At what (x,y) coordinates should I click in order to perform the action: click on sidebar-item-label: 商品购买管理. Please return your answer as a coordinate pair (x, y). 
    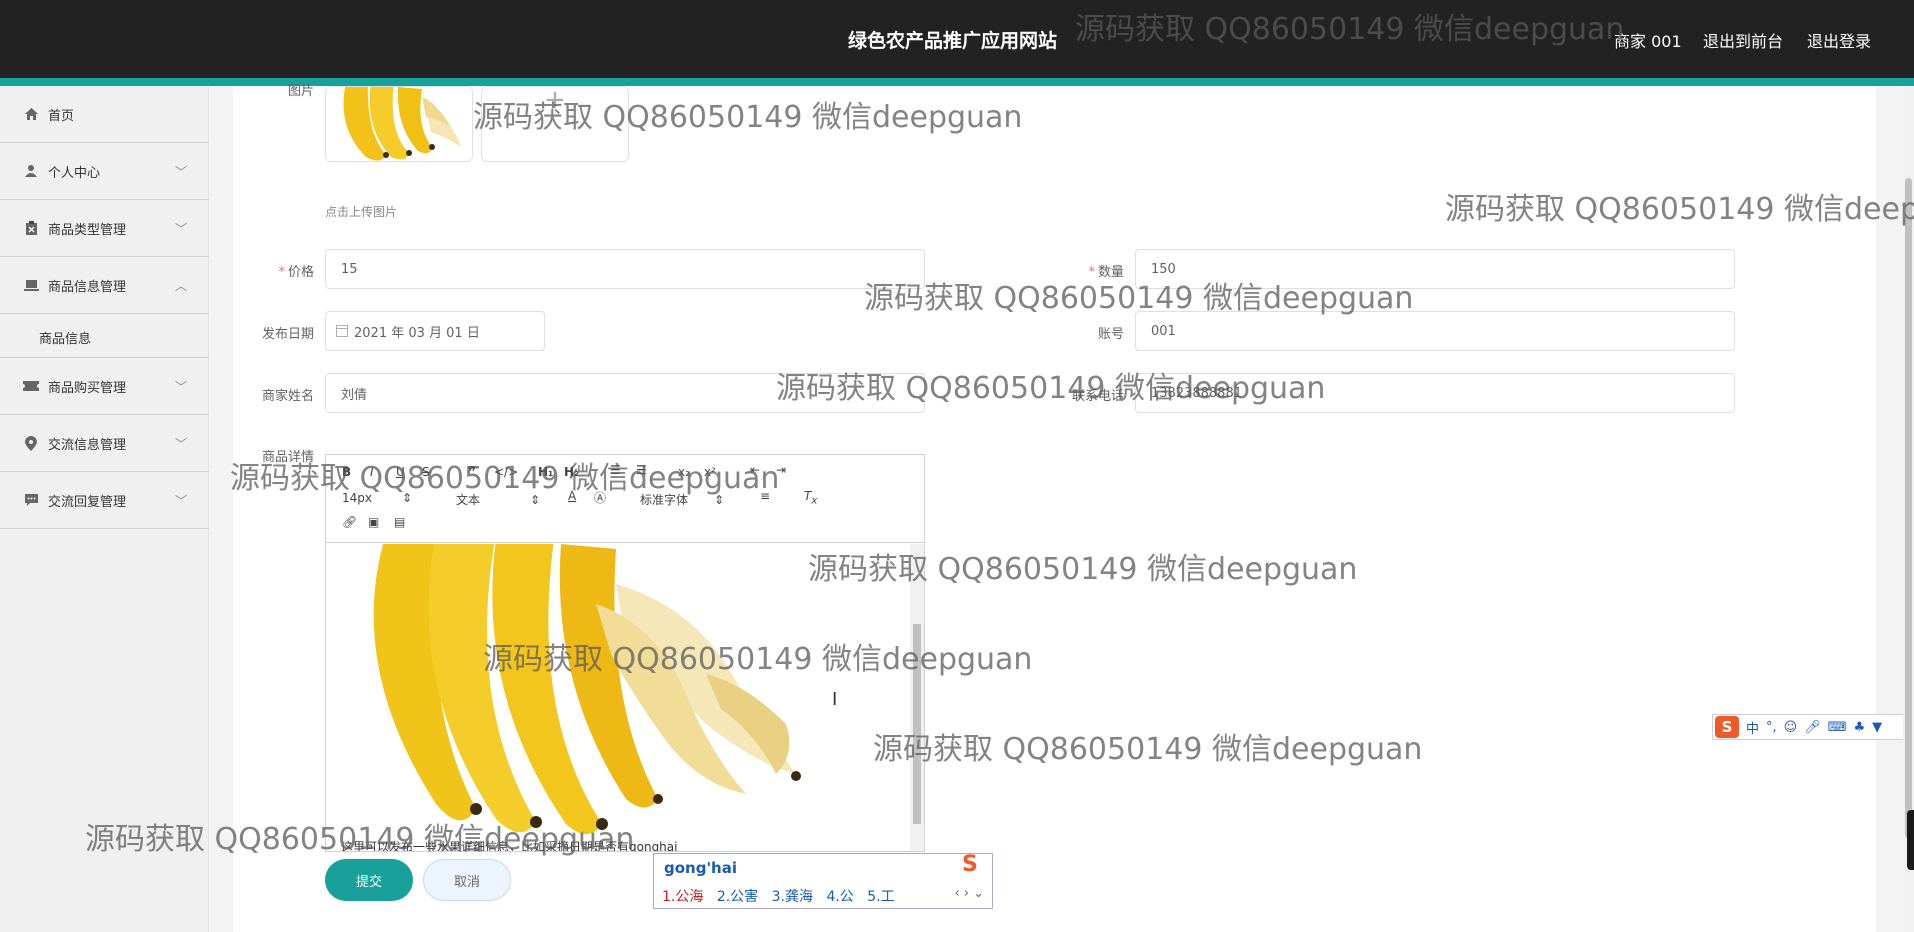
    Looking at the image, I should click on (87, 388).